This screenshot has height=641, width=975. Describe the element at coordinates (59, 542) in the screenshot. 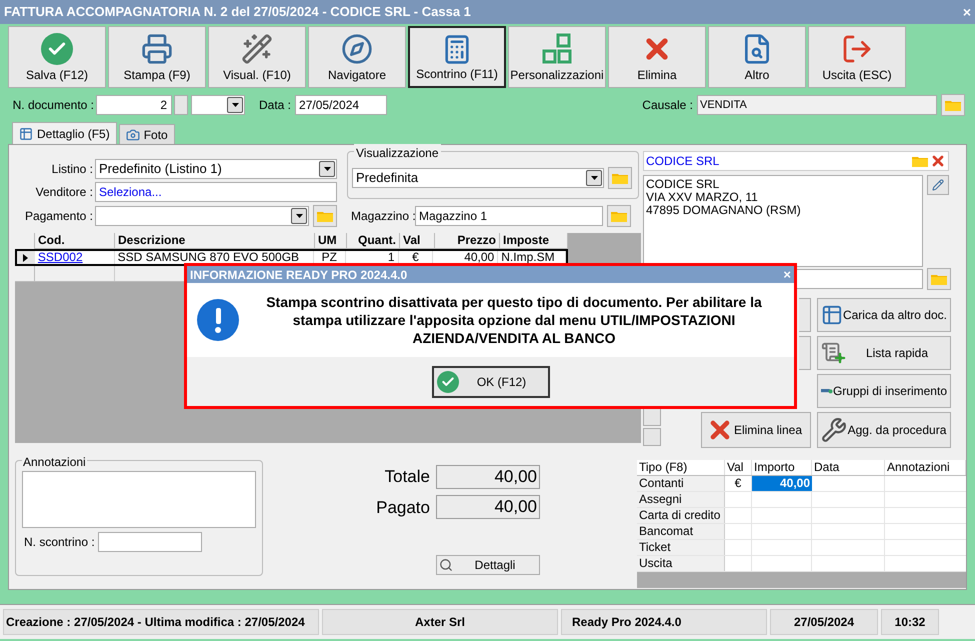

I see `field-label: N. scontrino :` at that location.